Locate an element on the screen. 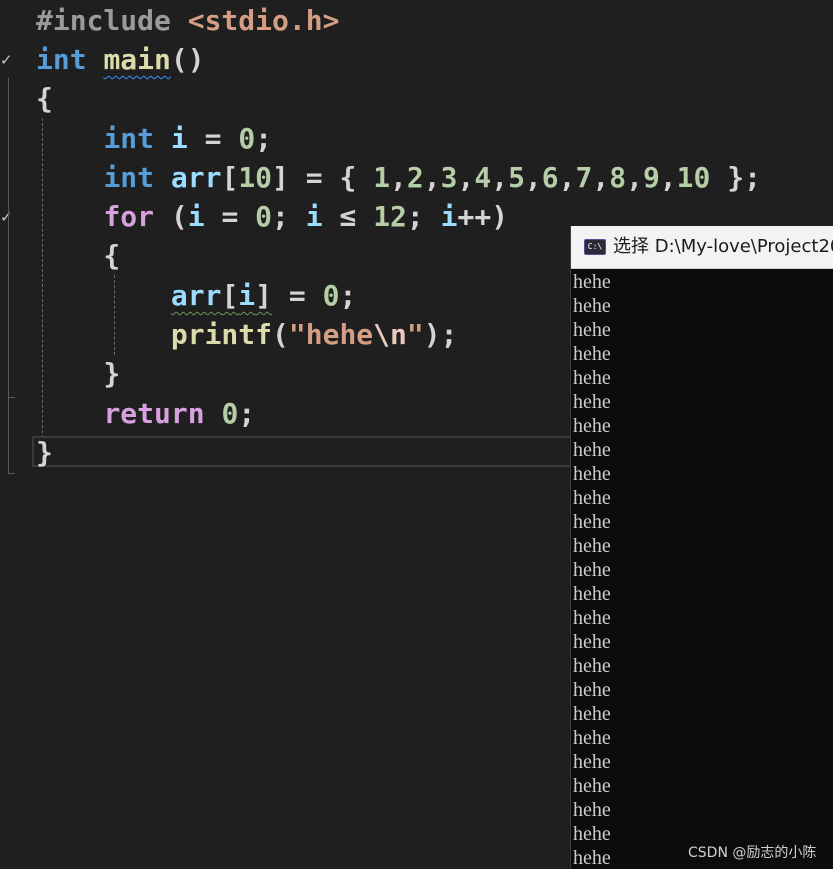  code-line-12: } is located at coordinates (44, 452).